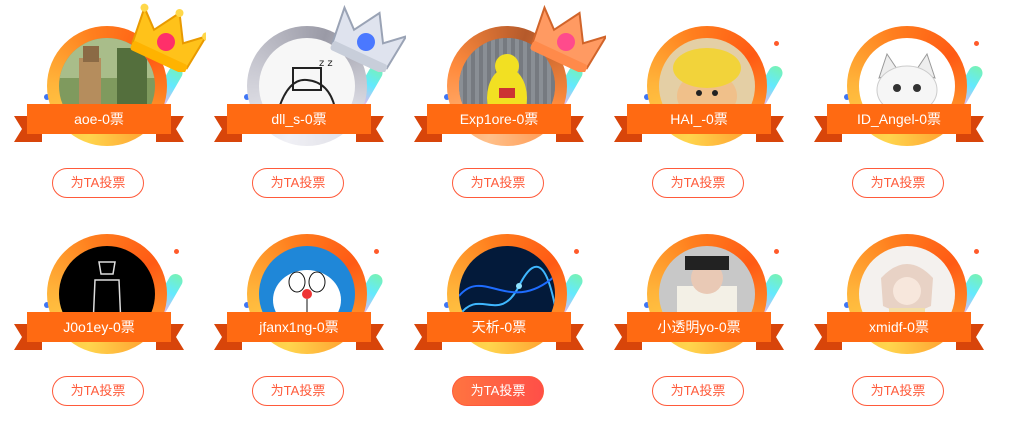 The width and height of the screenshot is (1027, 445). What do you see at coordinates (110, 102) in the screenshot?
I see `candidate-card: aoe-0票 为TA投票` at bounding box center [110, 102].